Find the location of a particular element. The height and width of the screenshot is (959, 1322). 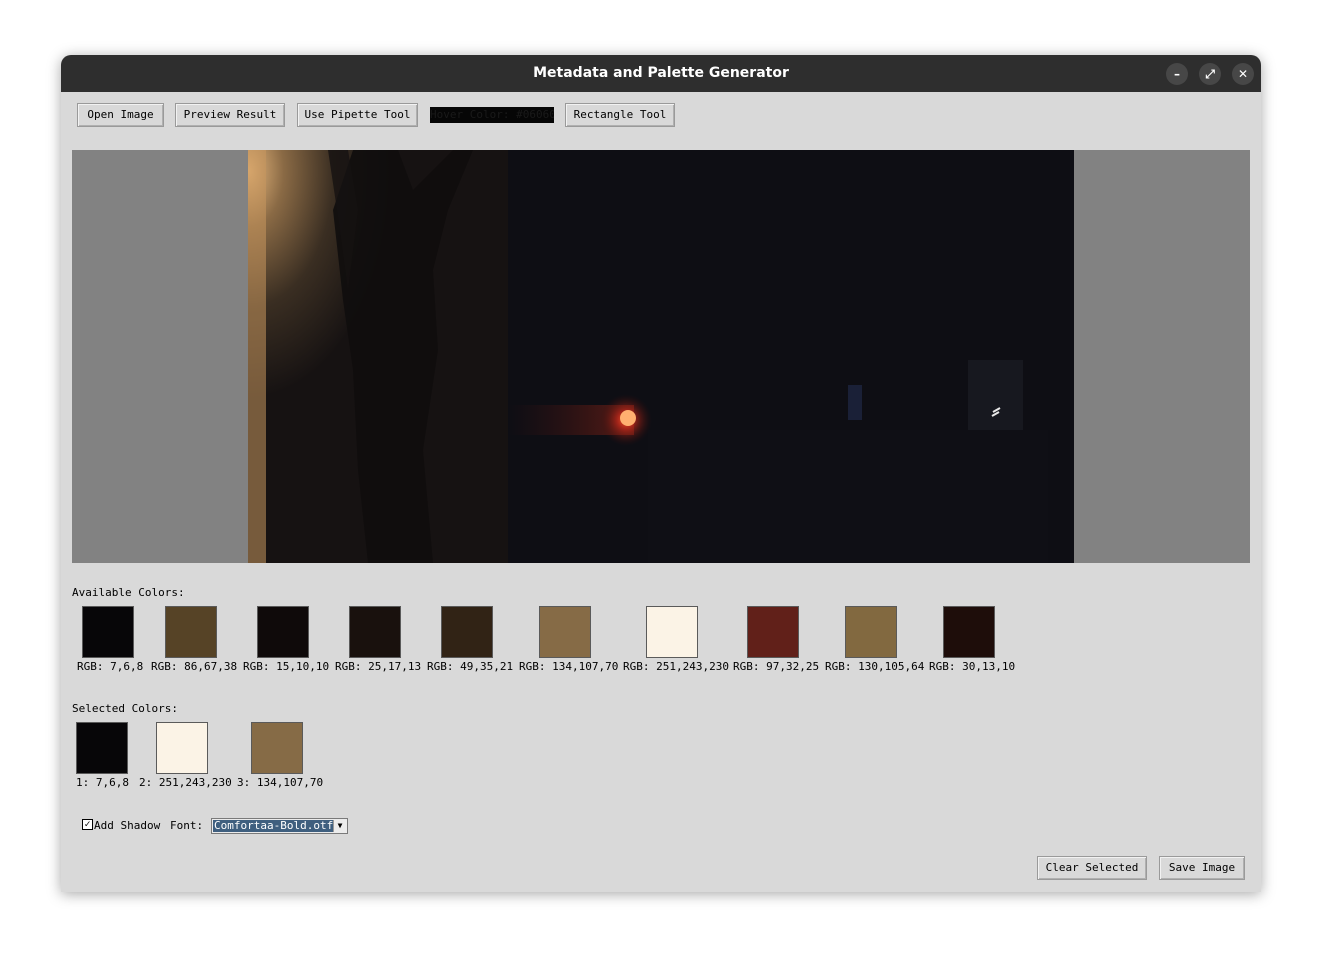

available-color-rgb: RGB: 86,67,38 is located at coordinates (194, 666).